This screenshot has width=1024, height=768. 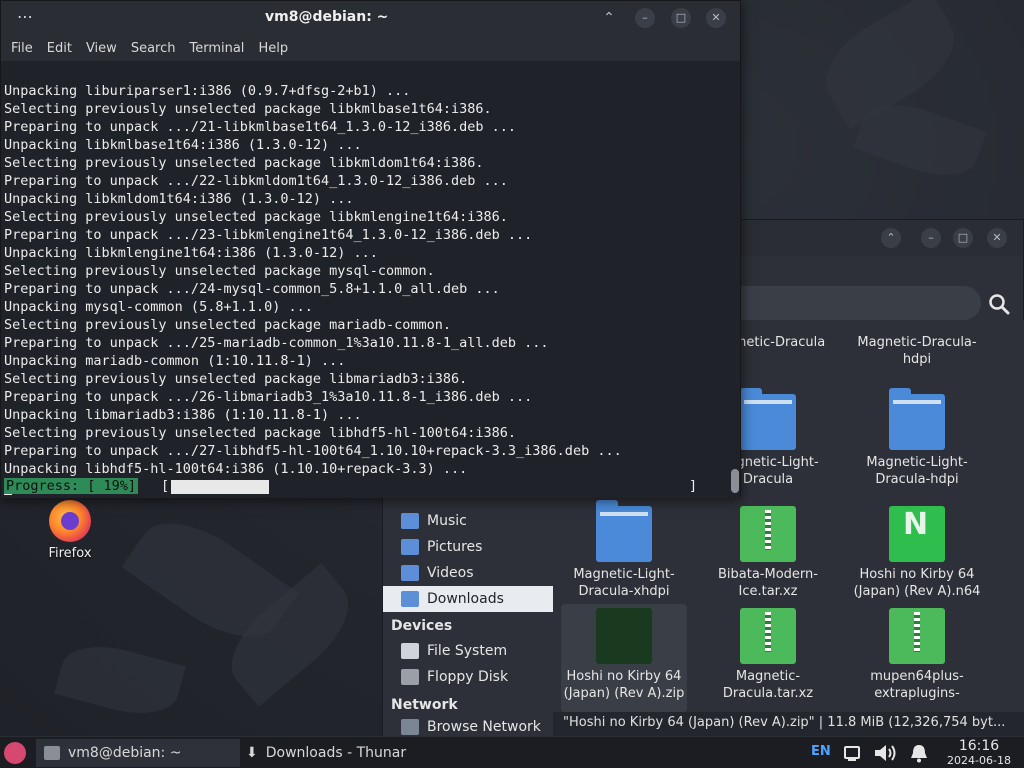 What do you see at coordinates (693, 486) in the screenshot?
I see `progress-bracket-close: ]` at bounding box center [693, 486].